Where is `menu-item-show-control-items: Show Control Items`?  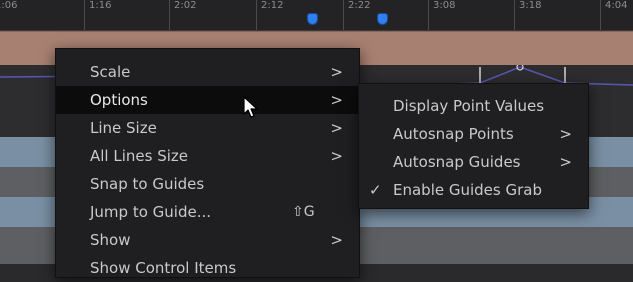 menu-item-show-control-items: Show Control Items is located at coordinates (207, 268).